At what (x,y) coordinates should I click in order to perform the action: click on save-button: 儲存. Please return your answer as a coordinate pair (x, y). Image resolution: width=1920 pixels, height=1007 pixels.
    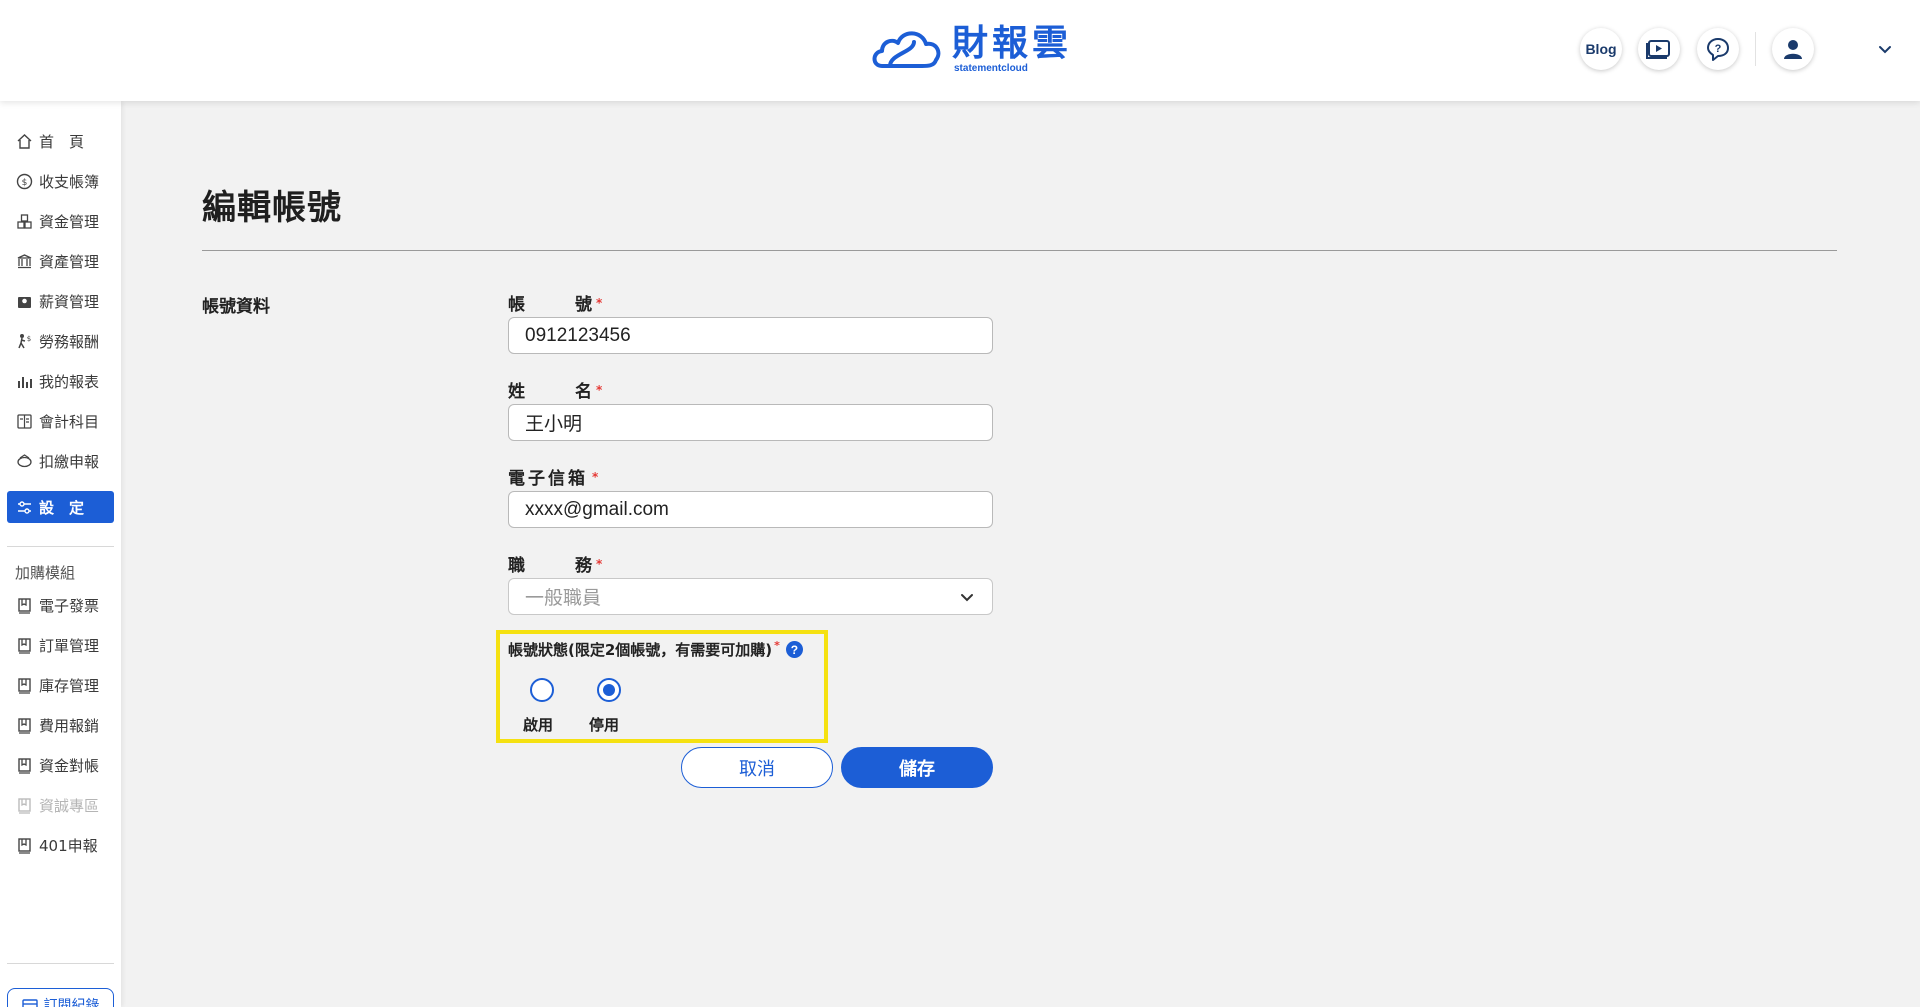
    Looking at the image, I should click on (917, 767).